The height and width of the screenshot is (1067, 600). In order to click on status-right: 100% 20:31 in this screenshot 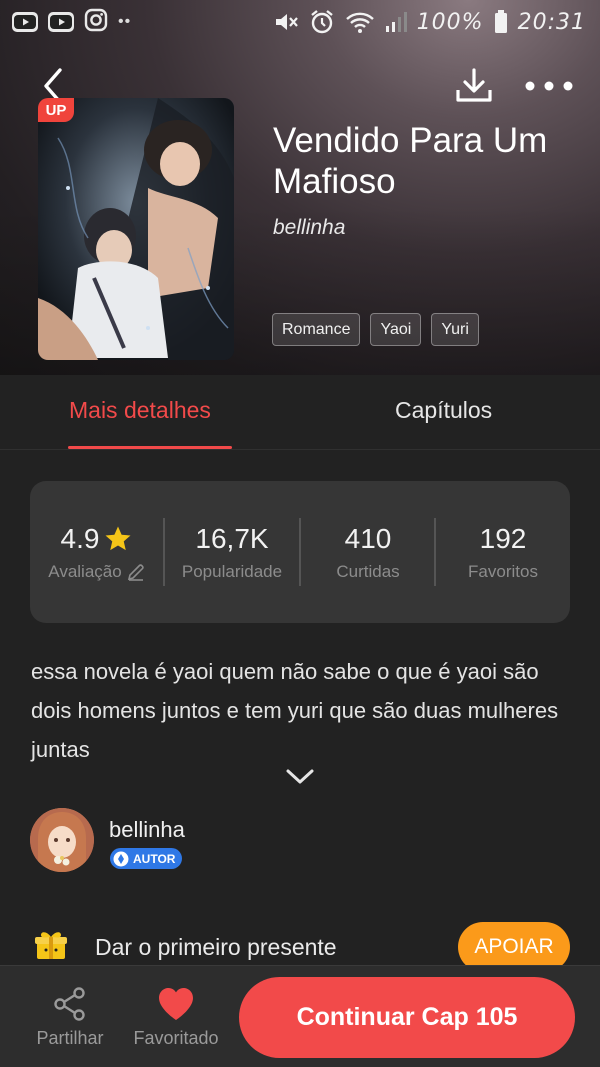, I will do `click(429, 22)`.